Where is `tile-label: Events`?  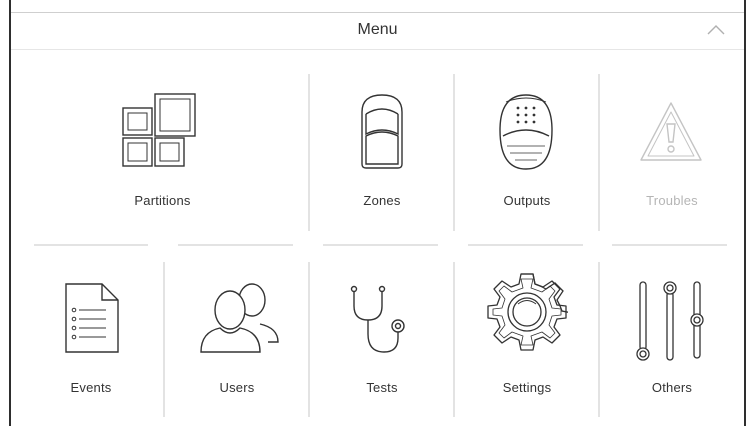
tile-label: Events is located at coordinates (91, 387).